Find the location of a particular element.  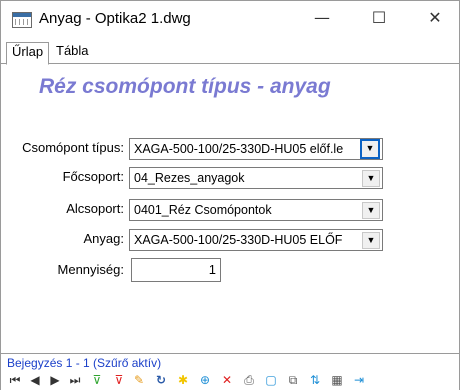

mennyiseg-value: 1 is located at coordinates (212, 269).